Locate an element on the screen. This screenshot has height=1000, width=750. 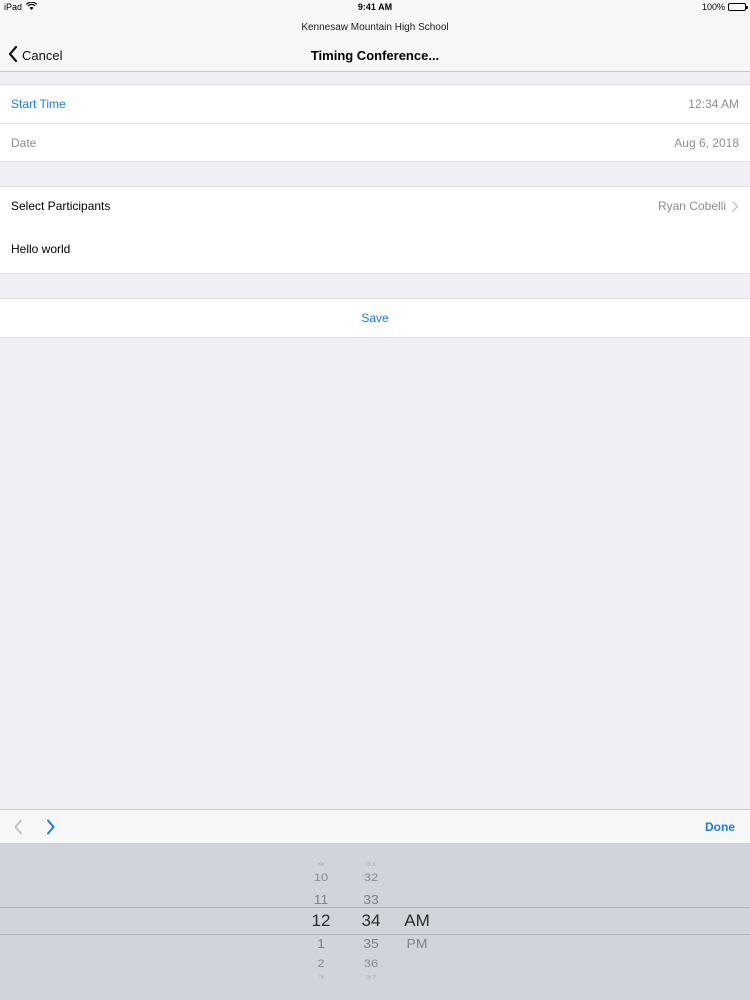
minute-option: 37 is located at coordinates (371, 976).